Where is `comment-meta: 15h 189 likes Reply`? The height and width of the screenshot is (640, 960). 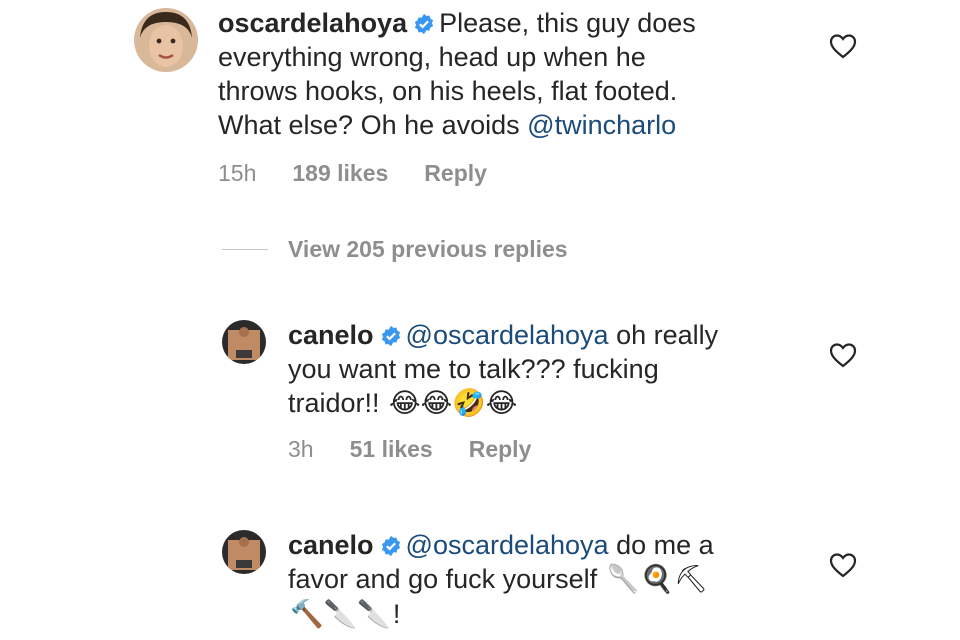
comment-meta: 15h 189 likes Reply is located at coordinates (370, 173).